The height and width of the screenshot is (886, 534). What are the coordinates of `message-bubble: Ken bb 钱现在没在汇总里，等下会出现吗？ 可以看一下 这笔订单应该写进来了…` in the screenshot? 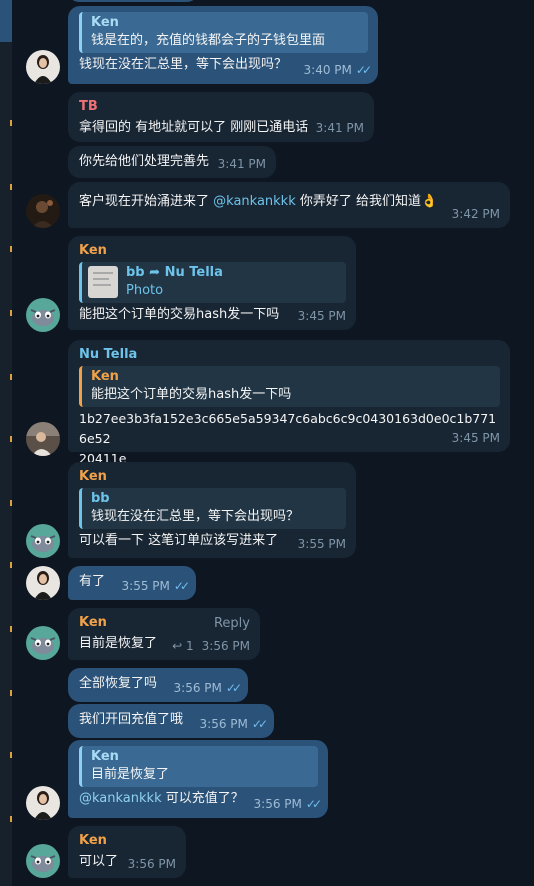 It's located at (212, 510).